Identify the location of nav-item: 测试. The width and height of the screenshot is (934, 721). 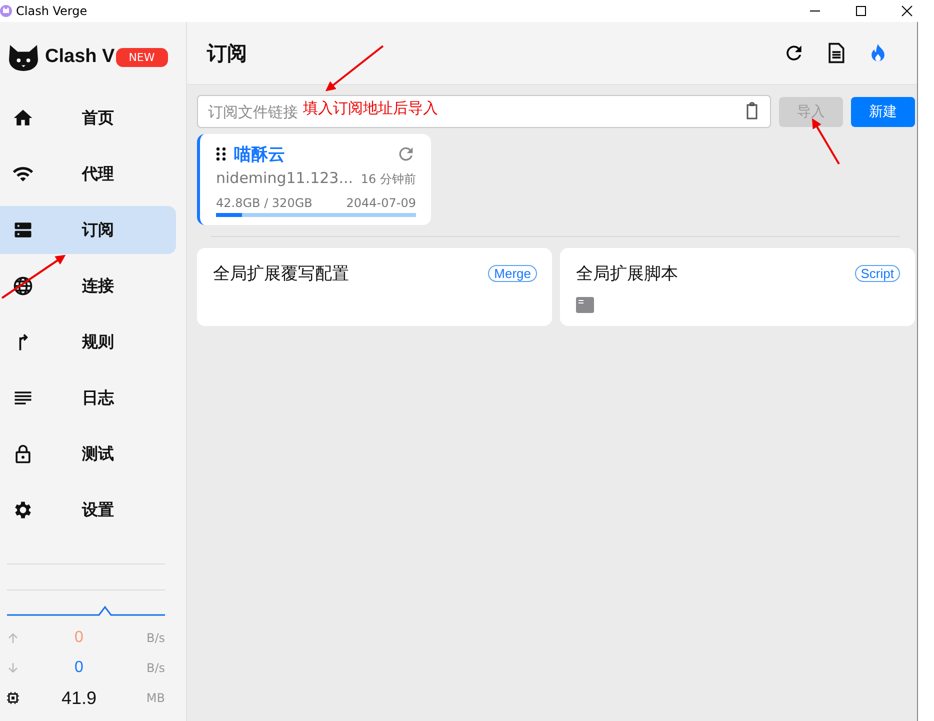
(88, 454).